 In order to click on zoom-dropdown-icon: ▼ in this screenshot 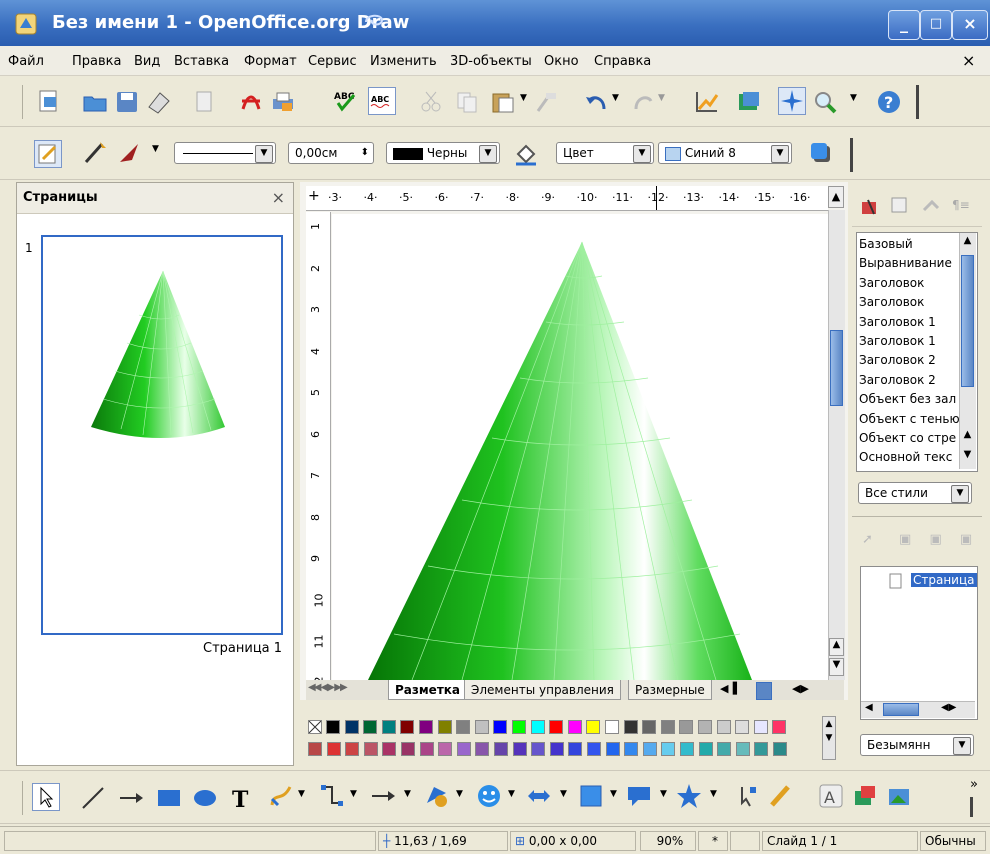, I will do `click(853, 98)`.